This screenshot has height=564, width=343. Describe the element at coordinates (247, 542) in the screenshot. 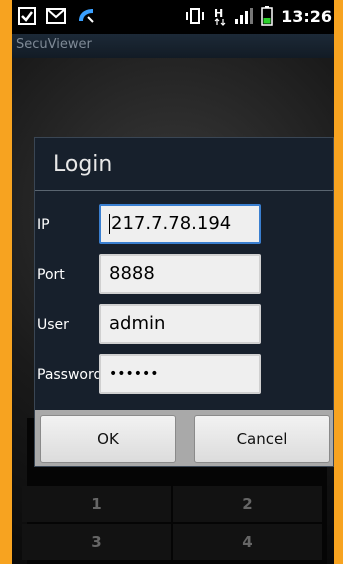

I see `key-4: 4` at that location.